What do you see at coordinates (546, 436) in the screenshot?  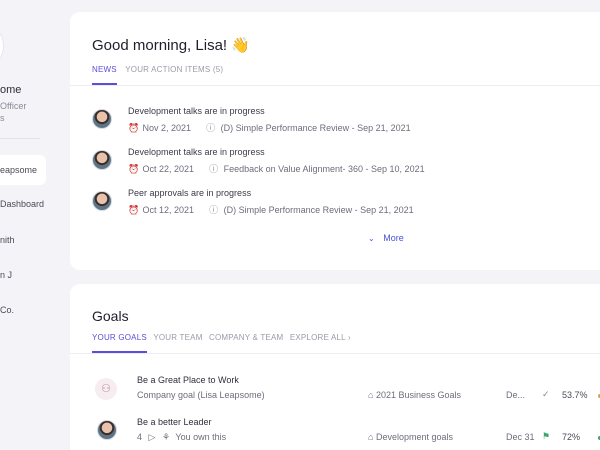 I see `flag-icon: ⚑` at bounding box center [546, 436].